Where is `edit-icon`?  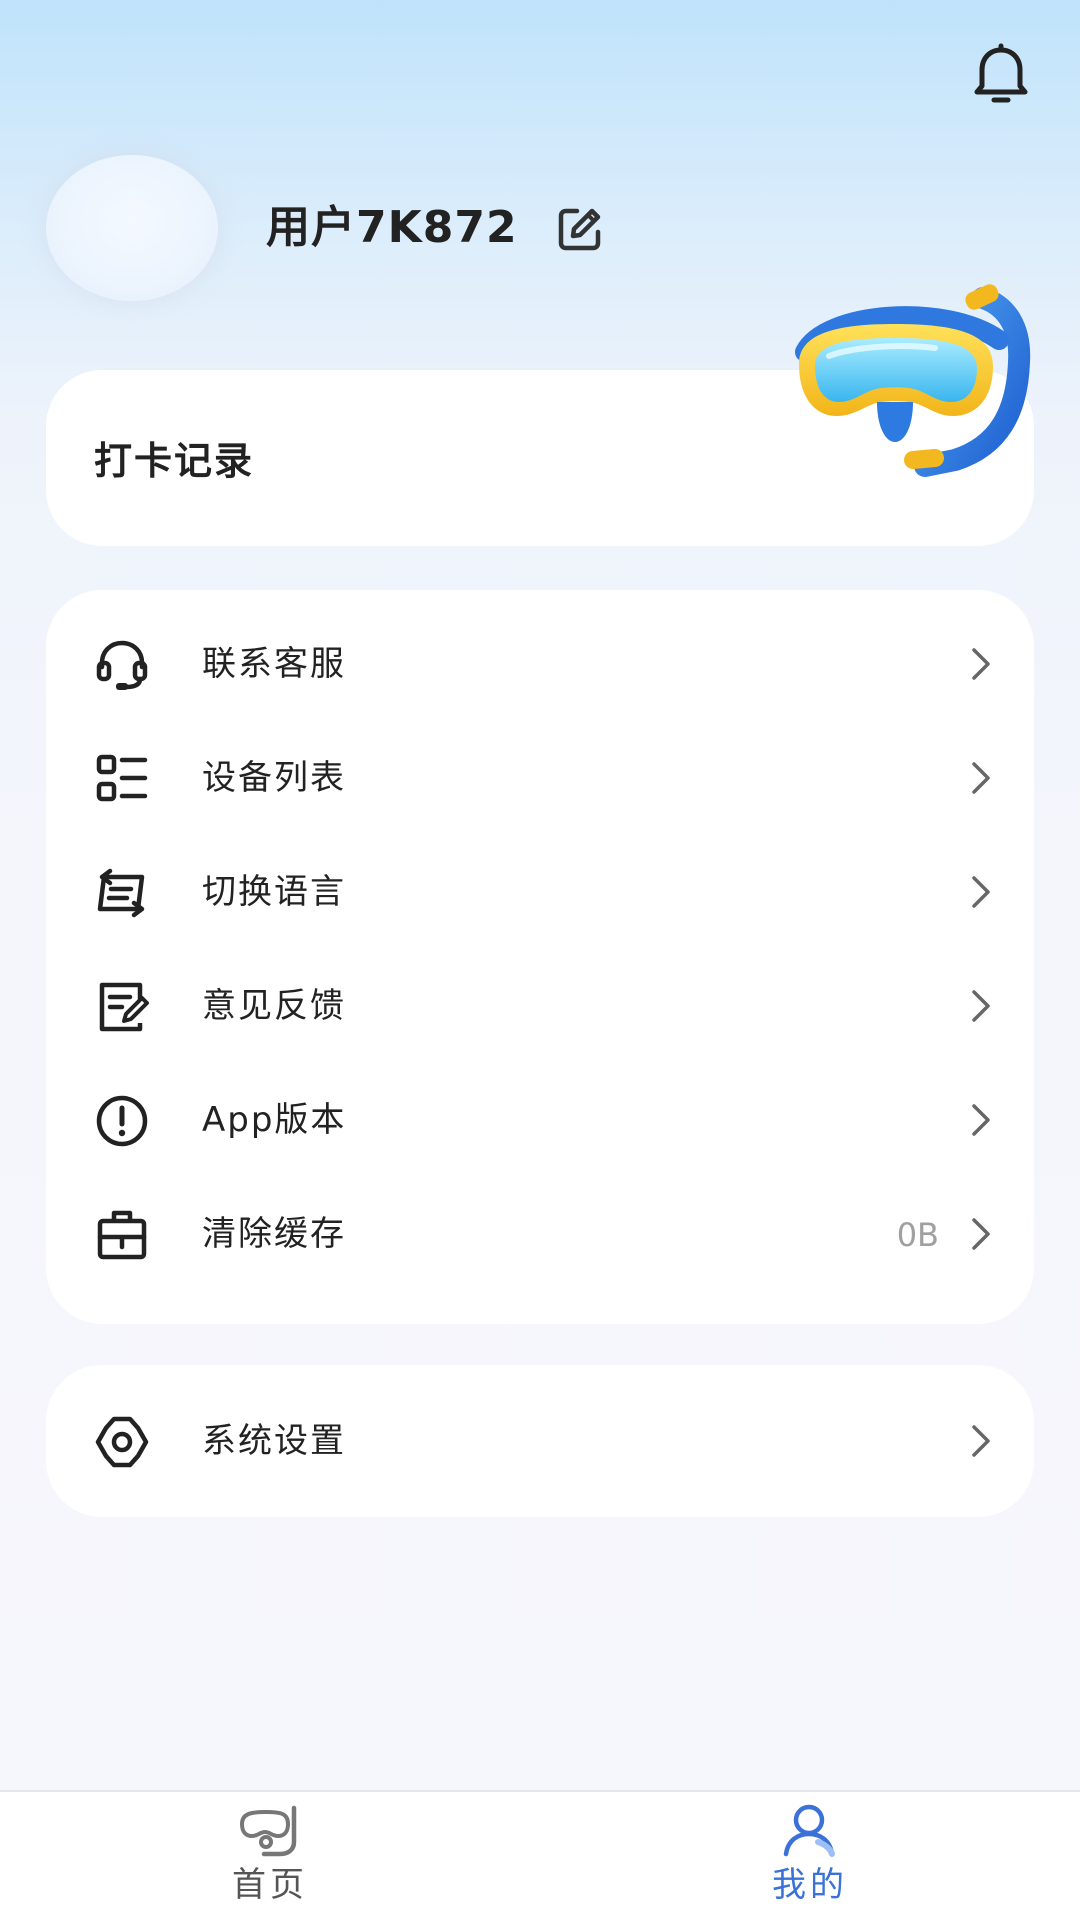
edit-icon is located at coordinates (580, 229).